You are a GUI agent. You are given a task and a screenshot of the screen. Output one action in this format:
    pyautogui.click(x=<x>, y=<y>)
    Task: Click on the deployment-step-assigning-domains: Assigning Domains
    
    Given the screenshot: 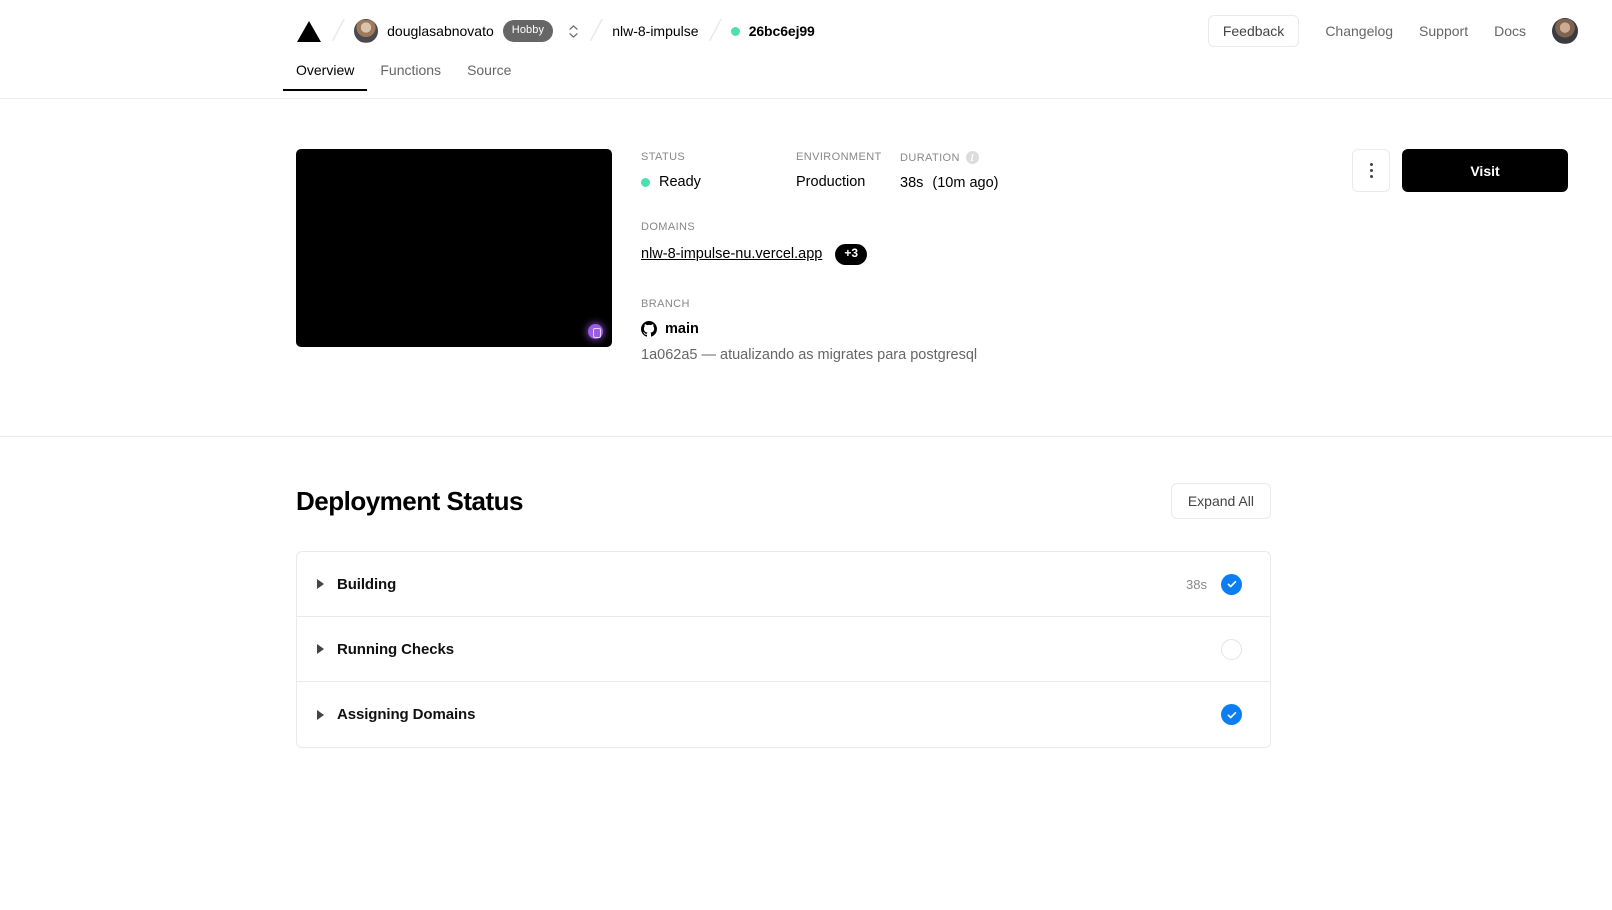 What is the action you would take?
    pyautogui.click(x=783, y=714)
    